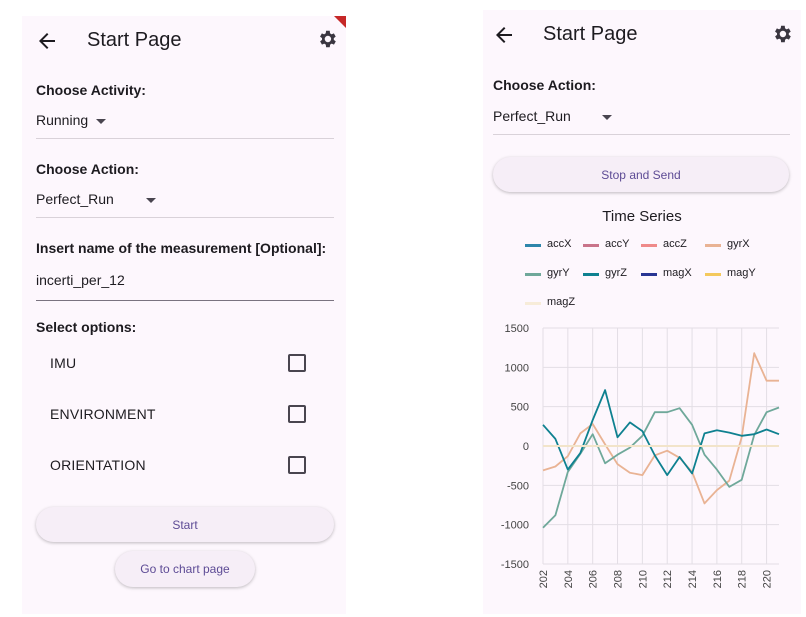 The height and width of the screenshot is (617, 806). Describe the element at coordinates (558, 273) in the screenshot. I see `legend-label: gyrY` at that location.